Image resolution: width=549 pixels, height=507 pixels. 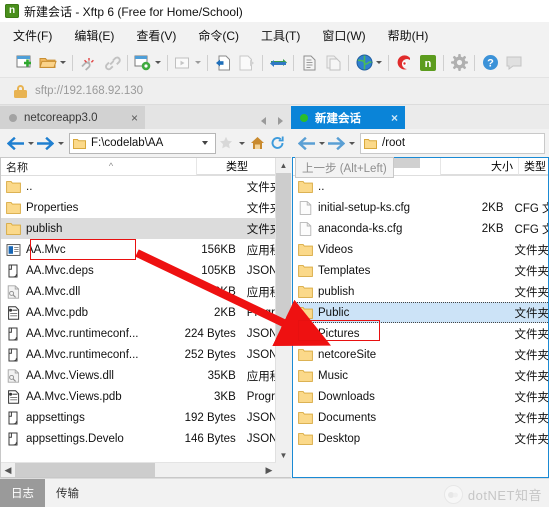 I want to click on tab-new-session: 新建会话 ×, so click(x=348, y=117).